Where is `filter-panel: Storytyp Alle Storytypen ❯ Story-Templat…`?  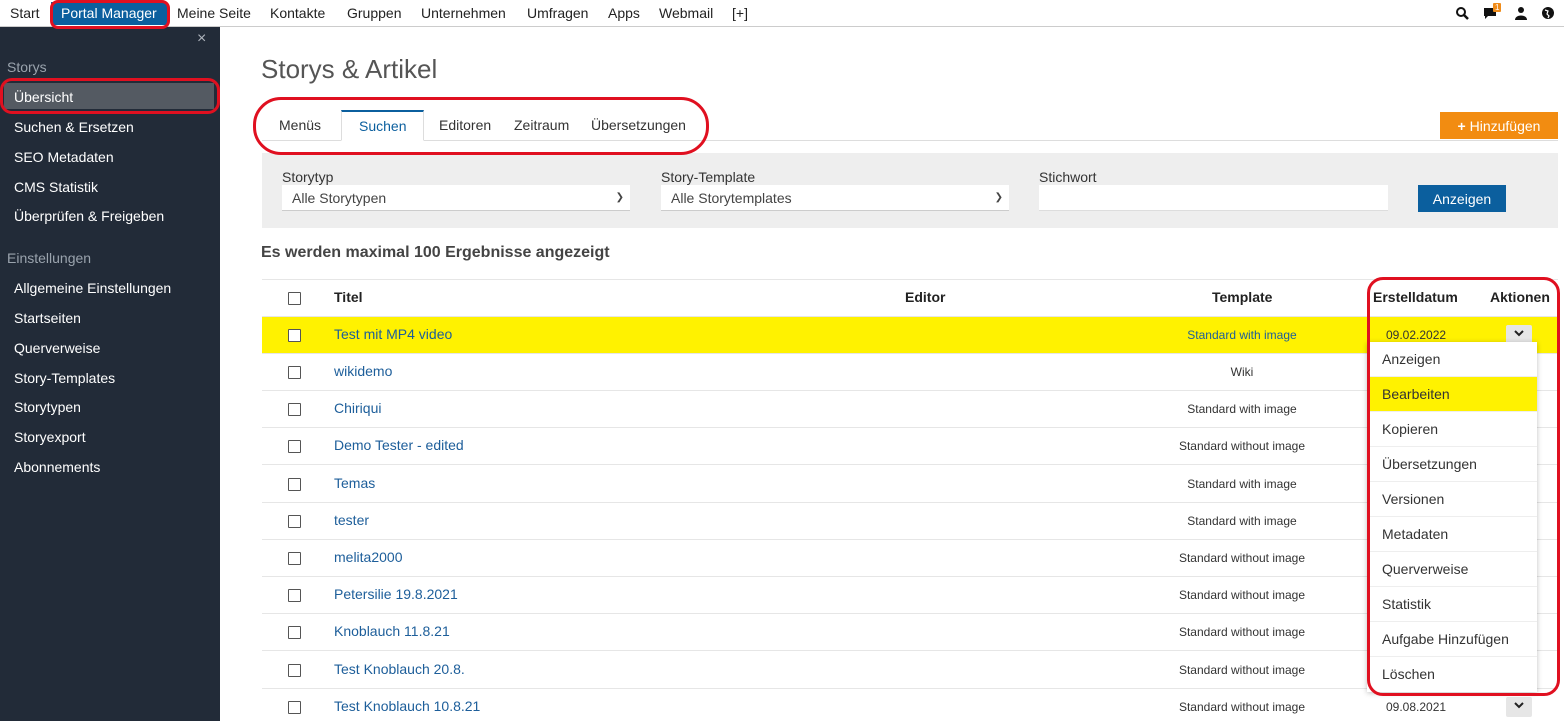
filter-panel: Storytyp Alle Storytypen ❯ Story-Templat… is located at coordinates (910, 190).